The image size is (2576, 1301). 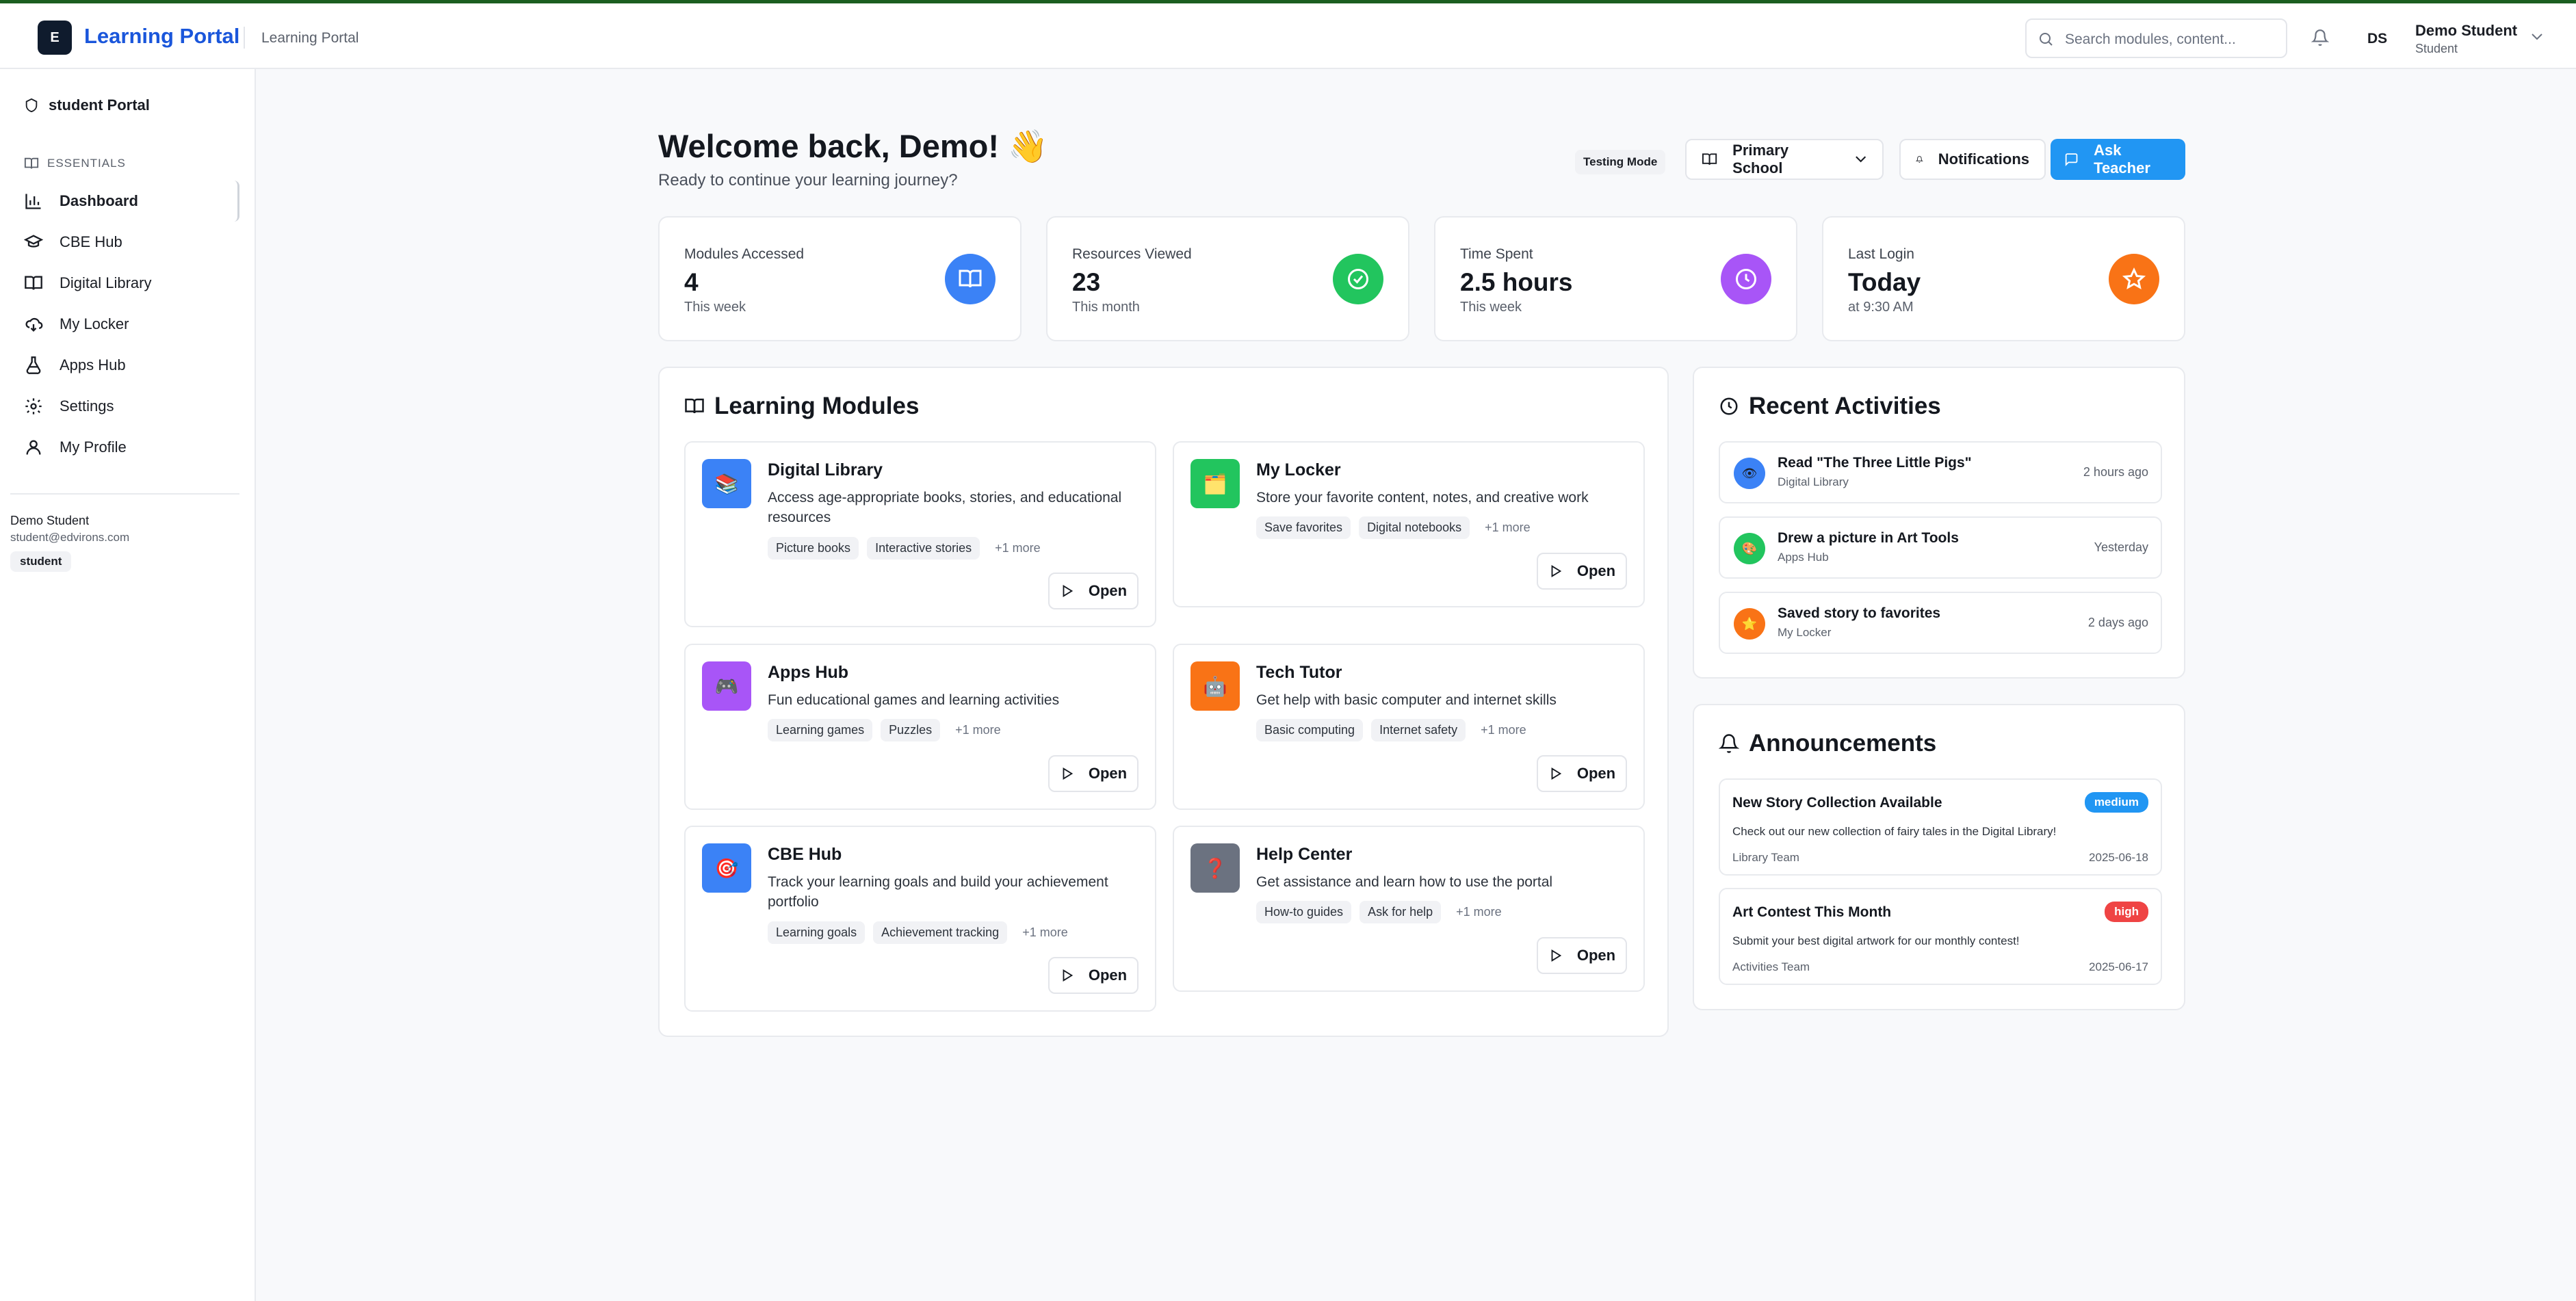 What do you see at coordinates (1418, 730) in the screenshot?
I see `tag: Internet safety` at bounding box center [1418, 730].